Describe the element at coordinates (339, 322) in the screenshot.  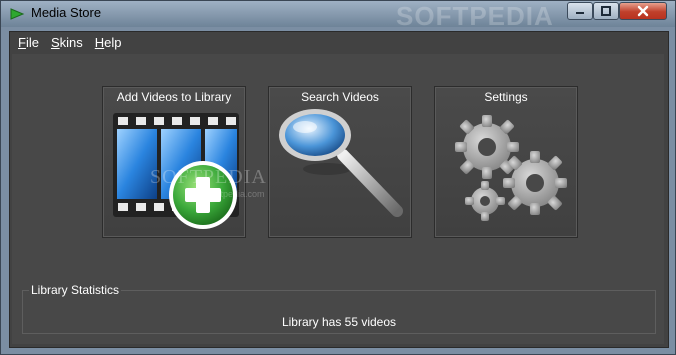
I see `library-count-text: Library has 55 videos` at that location.